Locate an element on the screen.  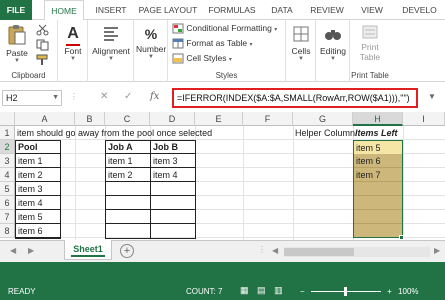
row-header-6: 6 is located at coordinates (7, 203).